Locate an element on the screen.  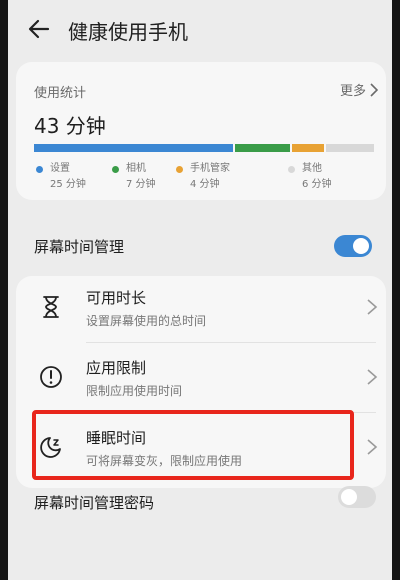
legend-name: 手机管家 is located at coordinates (210, 168).